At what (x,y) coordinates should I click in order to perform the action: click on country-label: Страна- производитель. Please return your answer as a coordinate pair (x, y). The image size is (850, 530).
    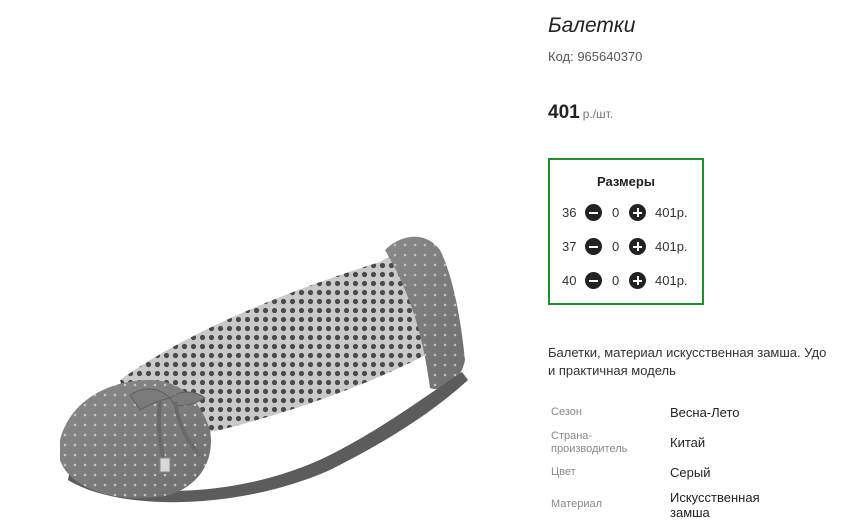
    Looking at the image, I should click on (589, 442).